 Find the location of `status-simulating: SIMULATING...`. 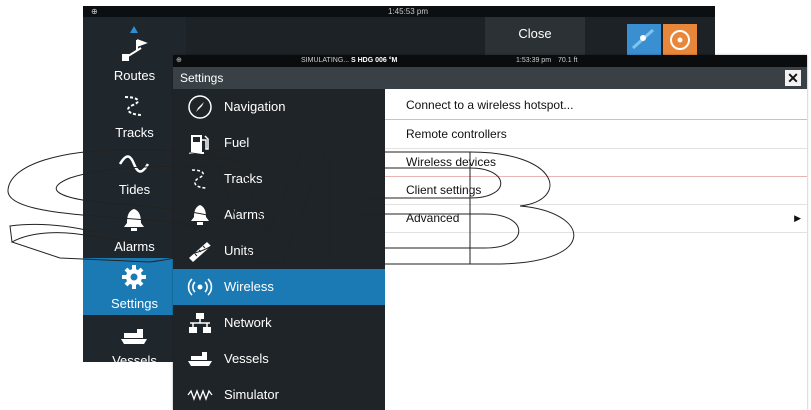

status-simulating: SIMULATING... is located at coordinates (325, 60).